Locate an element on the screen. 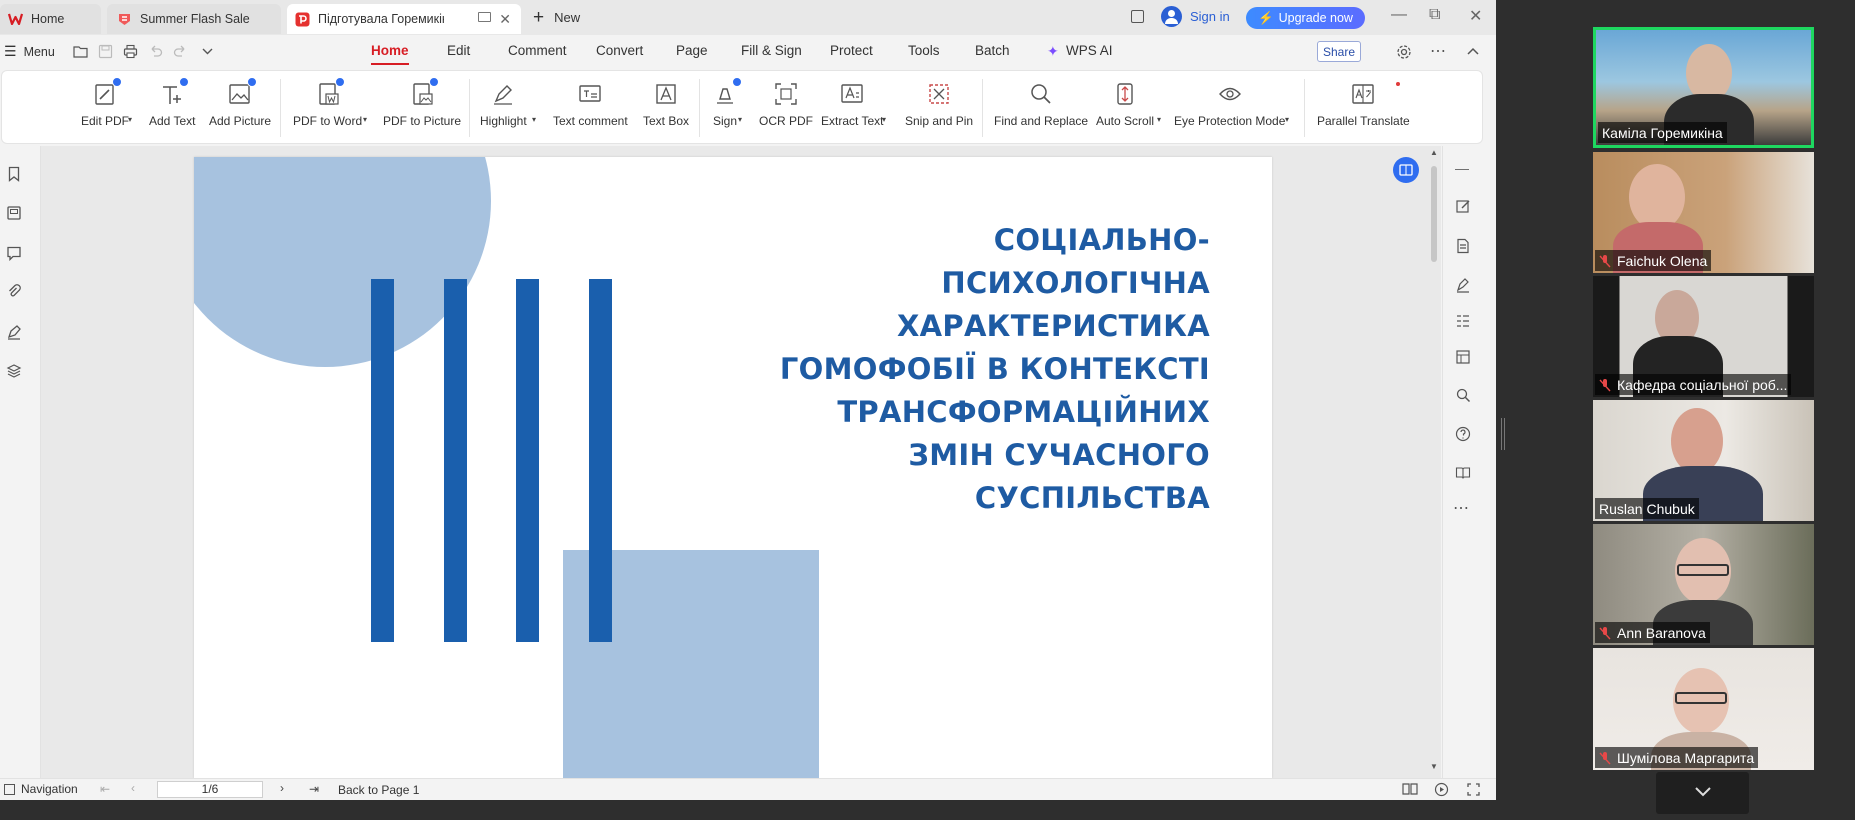 The height and width of the screenshot is (820, 1855). sign-in-button: Sign in is located at coordinates (1195, 16).